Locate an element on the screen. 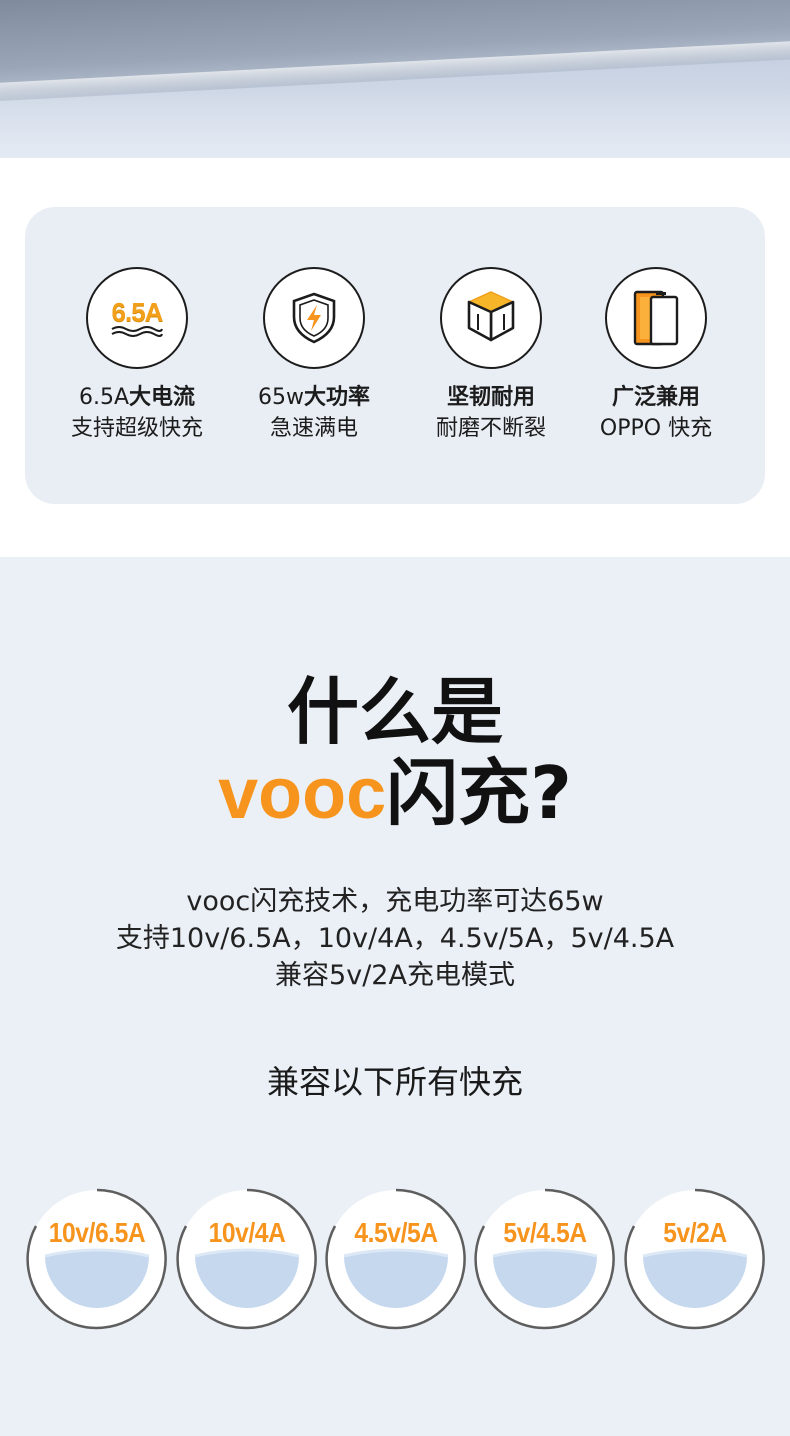 The image size is (790, 1436). feature-title: 6.5A大电流 is located at coordinates (137, 397).